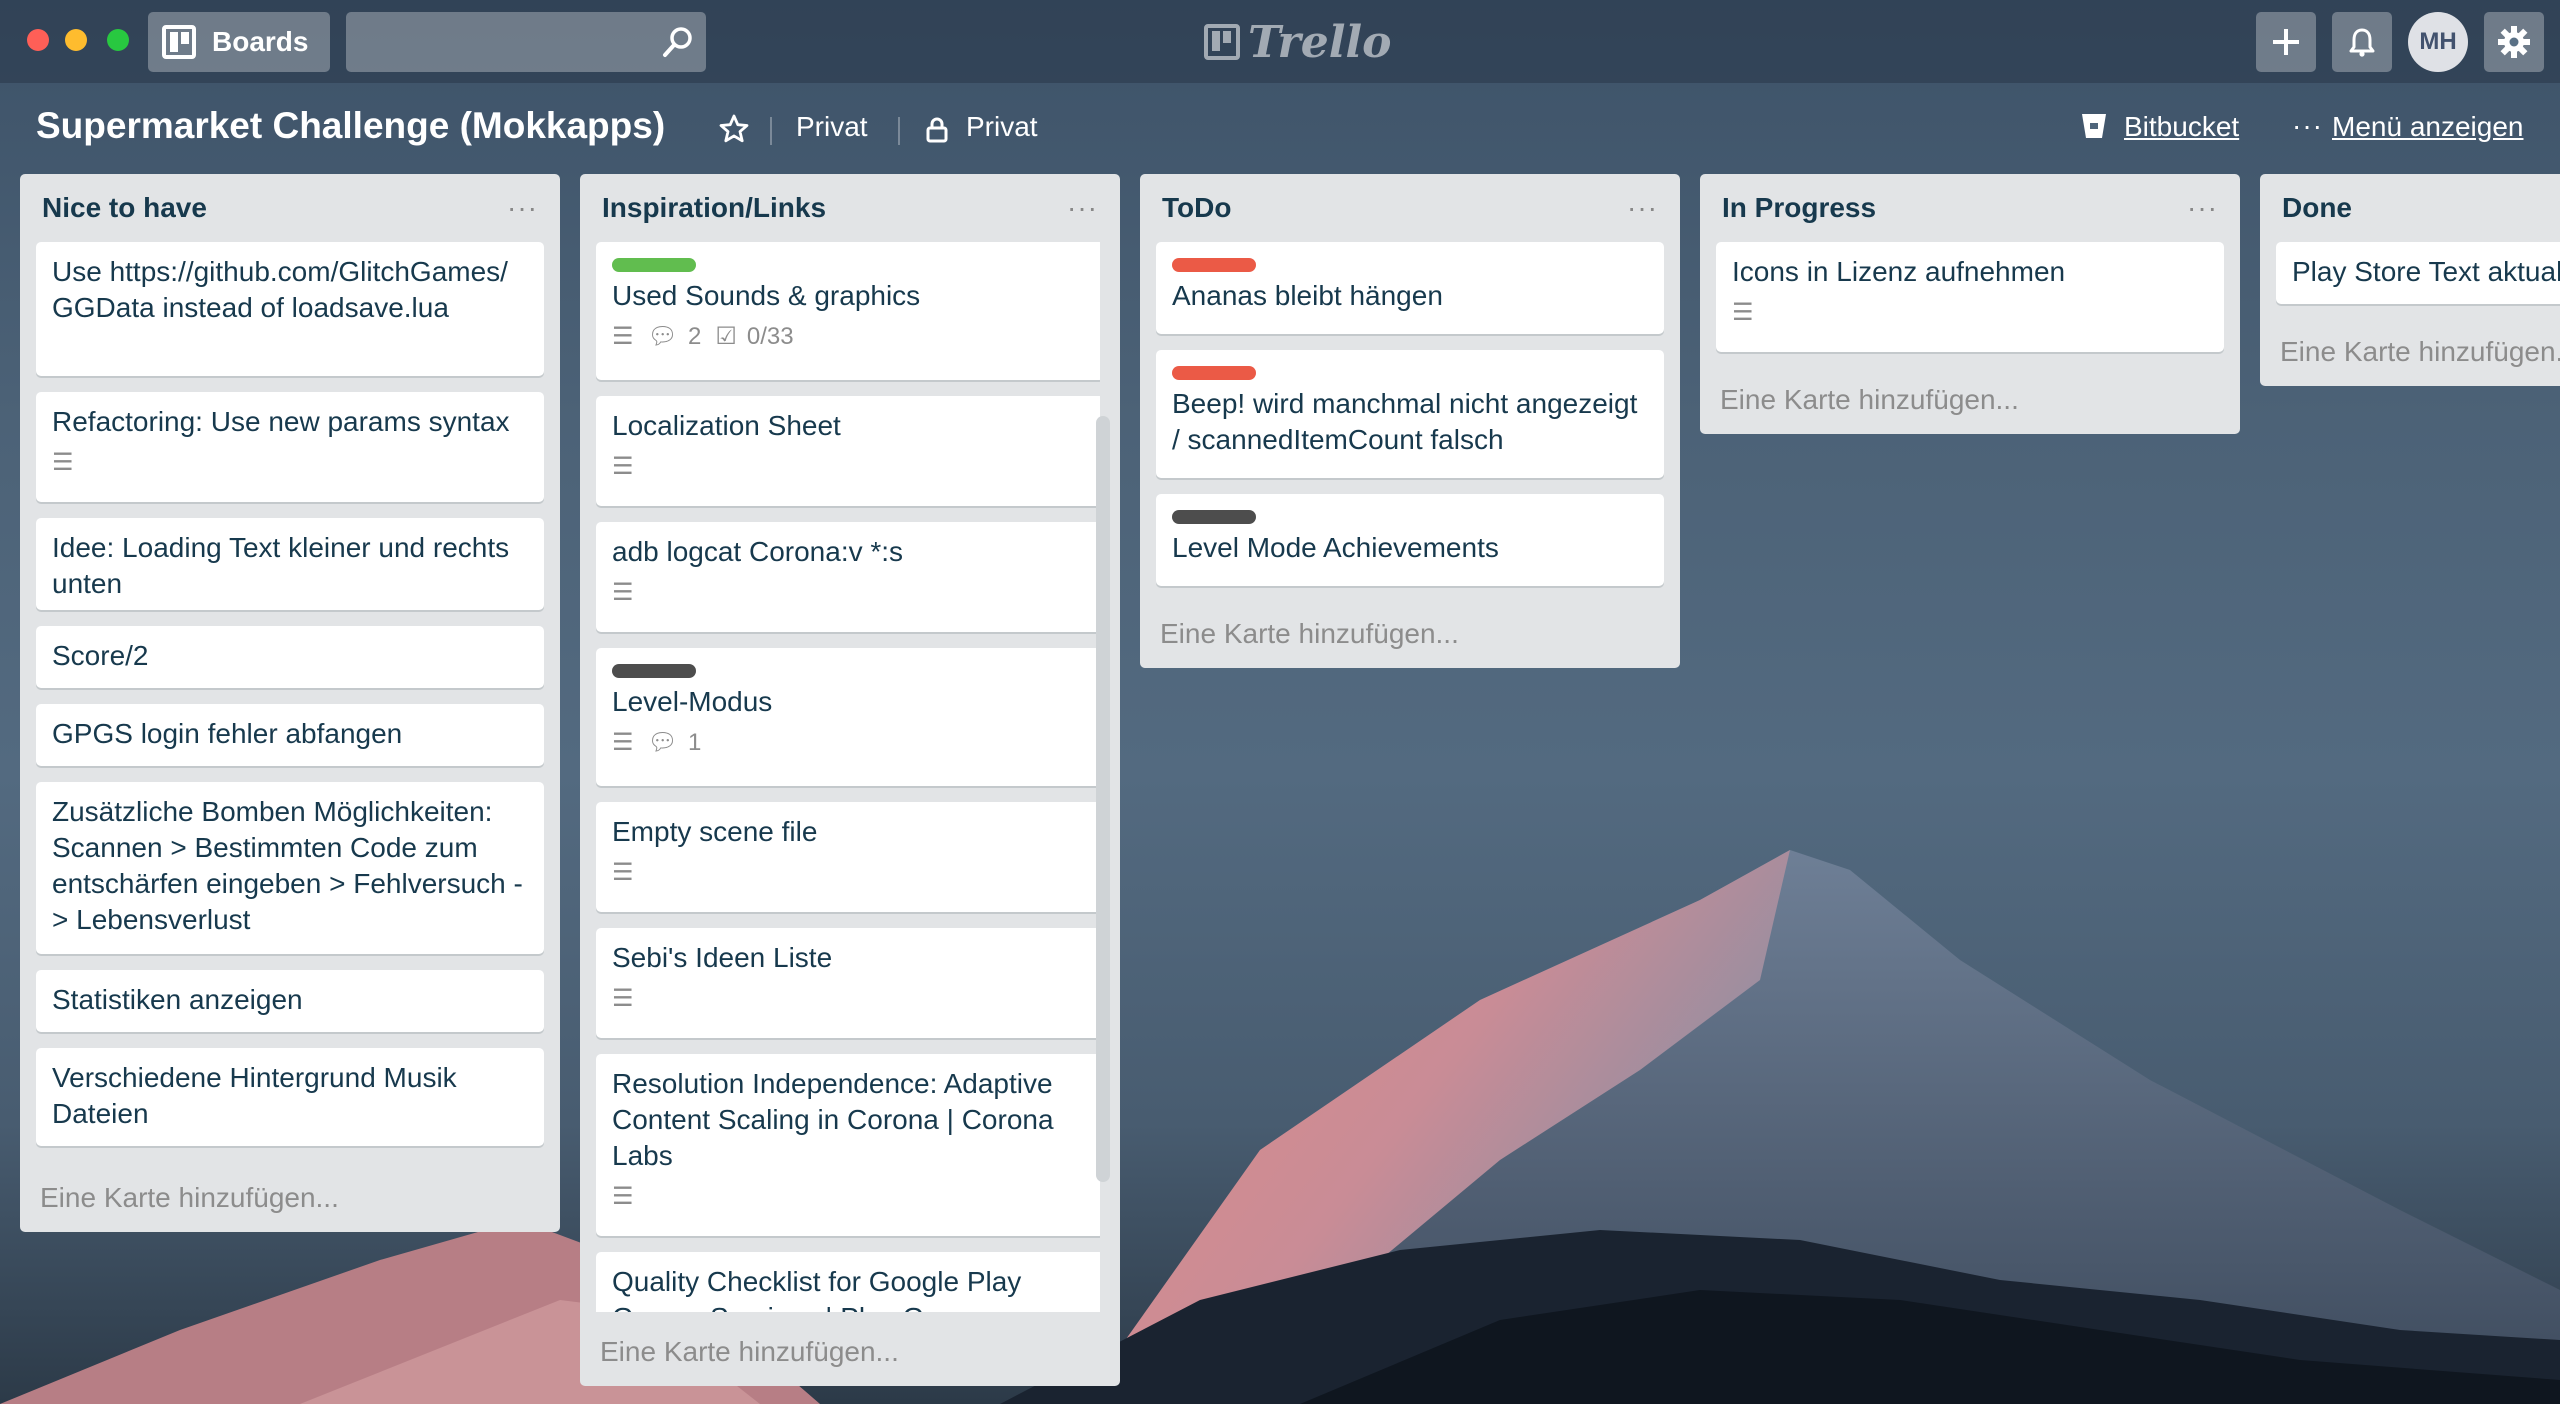  What do you see at coordinates (766, 295) in the screenshot?
I see `card-title: Used Sounds & graphics` at bounding box center [766, 295].